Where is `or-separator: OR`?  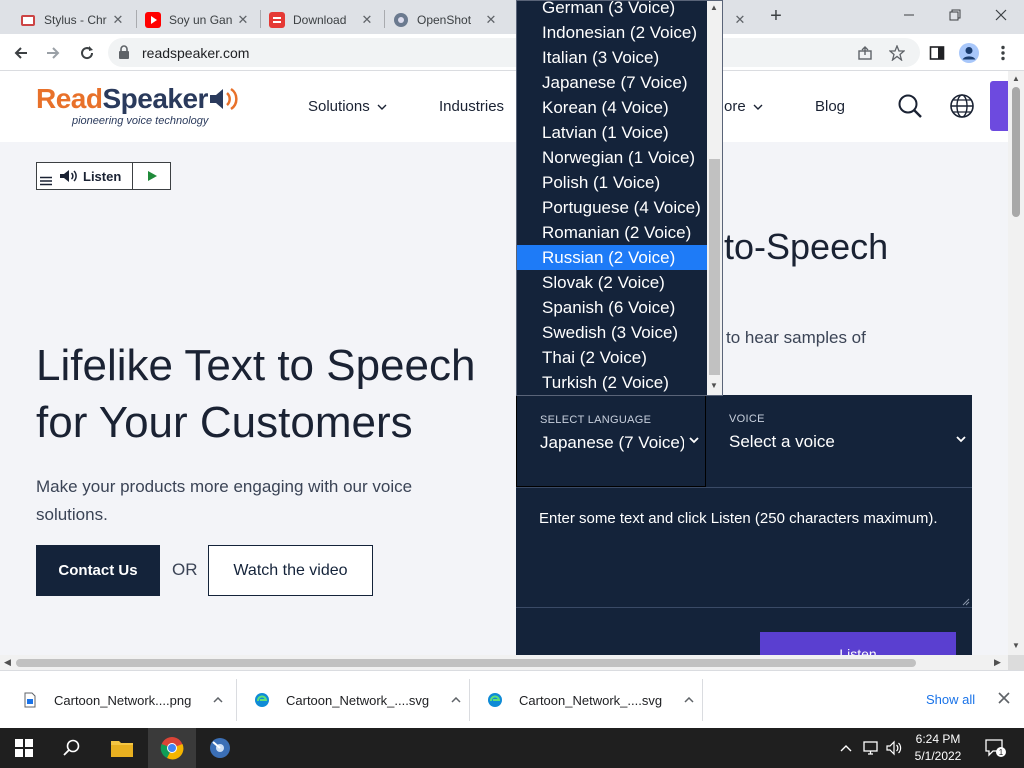
or-separator: OR is located at coordinates (185, 569).